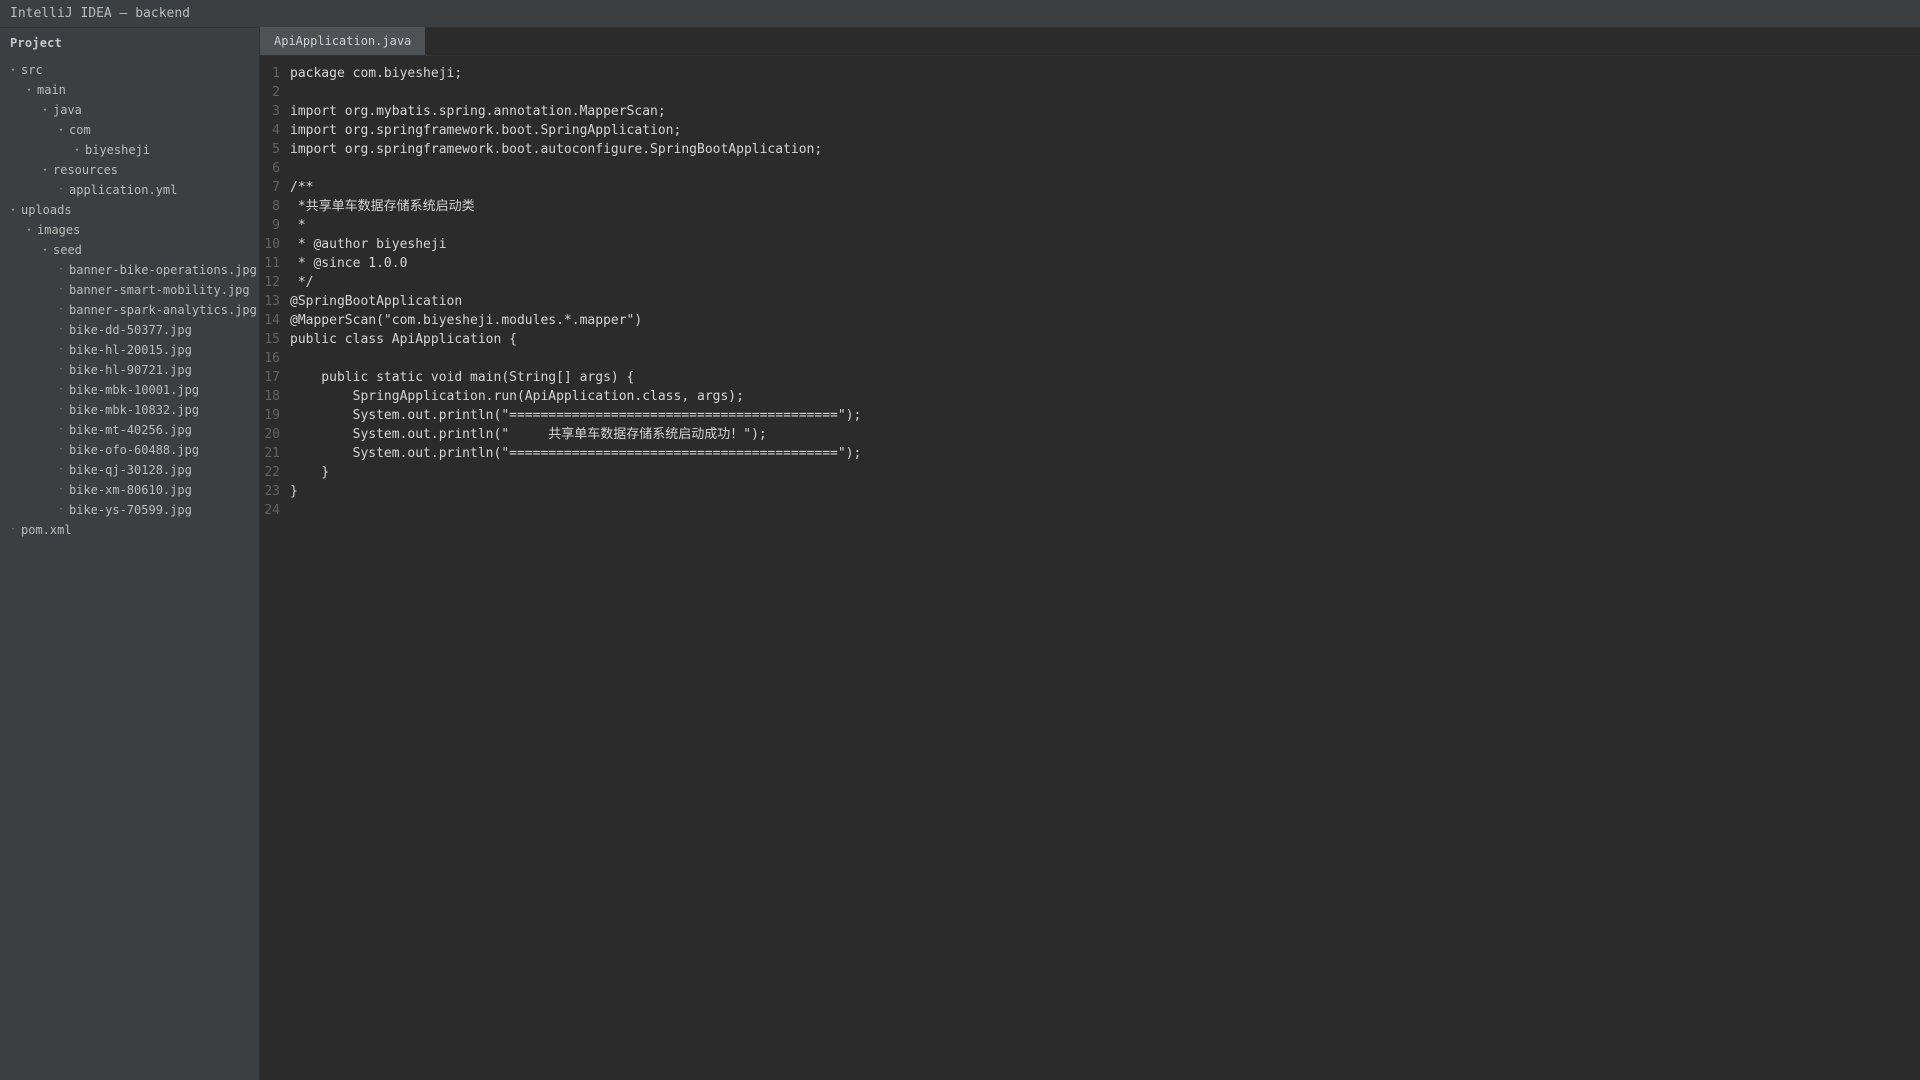 The width and height of the screenshot is (1920, 1080). I want to click on line-number: 10, so click(272, 244).